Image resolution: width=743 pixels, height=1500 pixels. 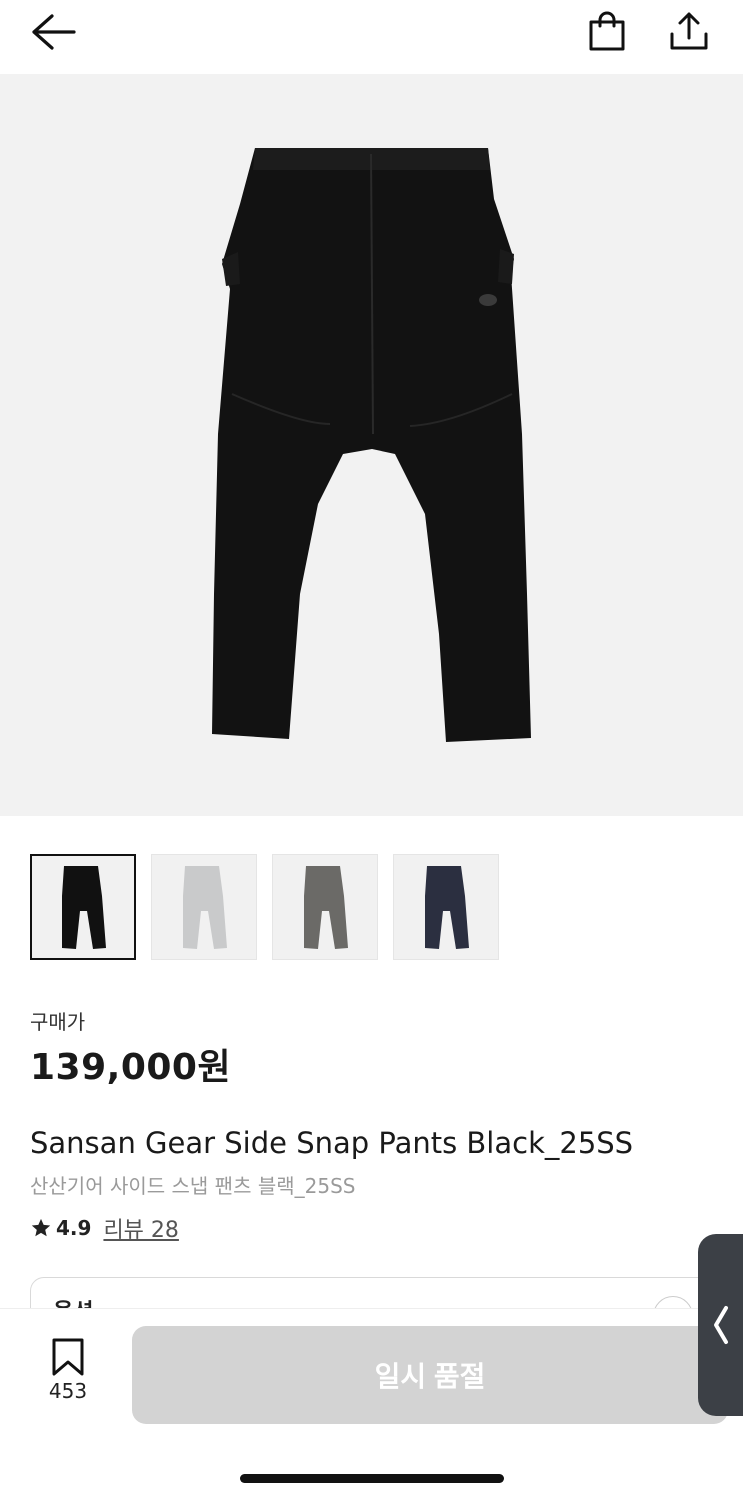 I want to click on star-icon, so click(x=41, y=1227).